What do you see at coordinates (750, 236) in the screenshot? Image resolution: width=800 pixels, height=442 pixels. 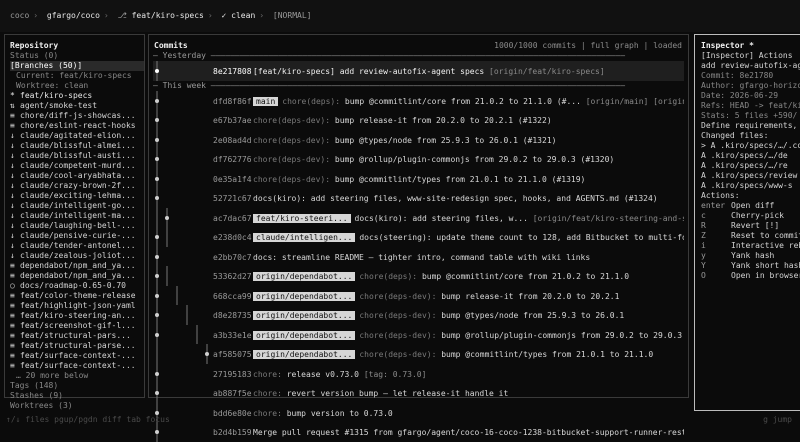 I see `action-item: Z Reset to commit` at bounding box center [750, 236].